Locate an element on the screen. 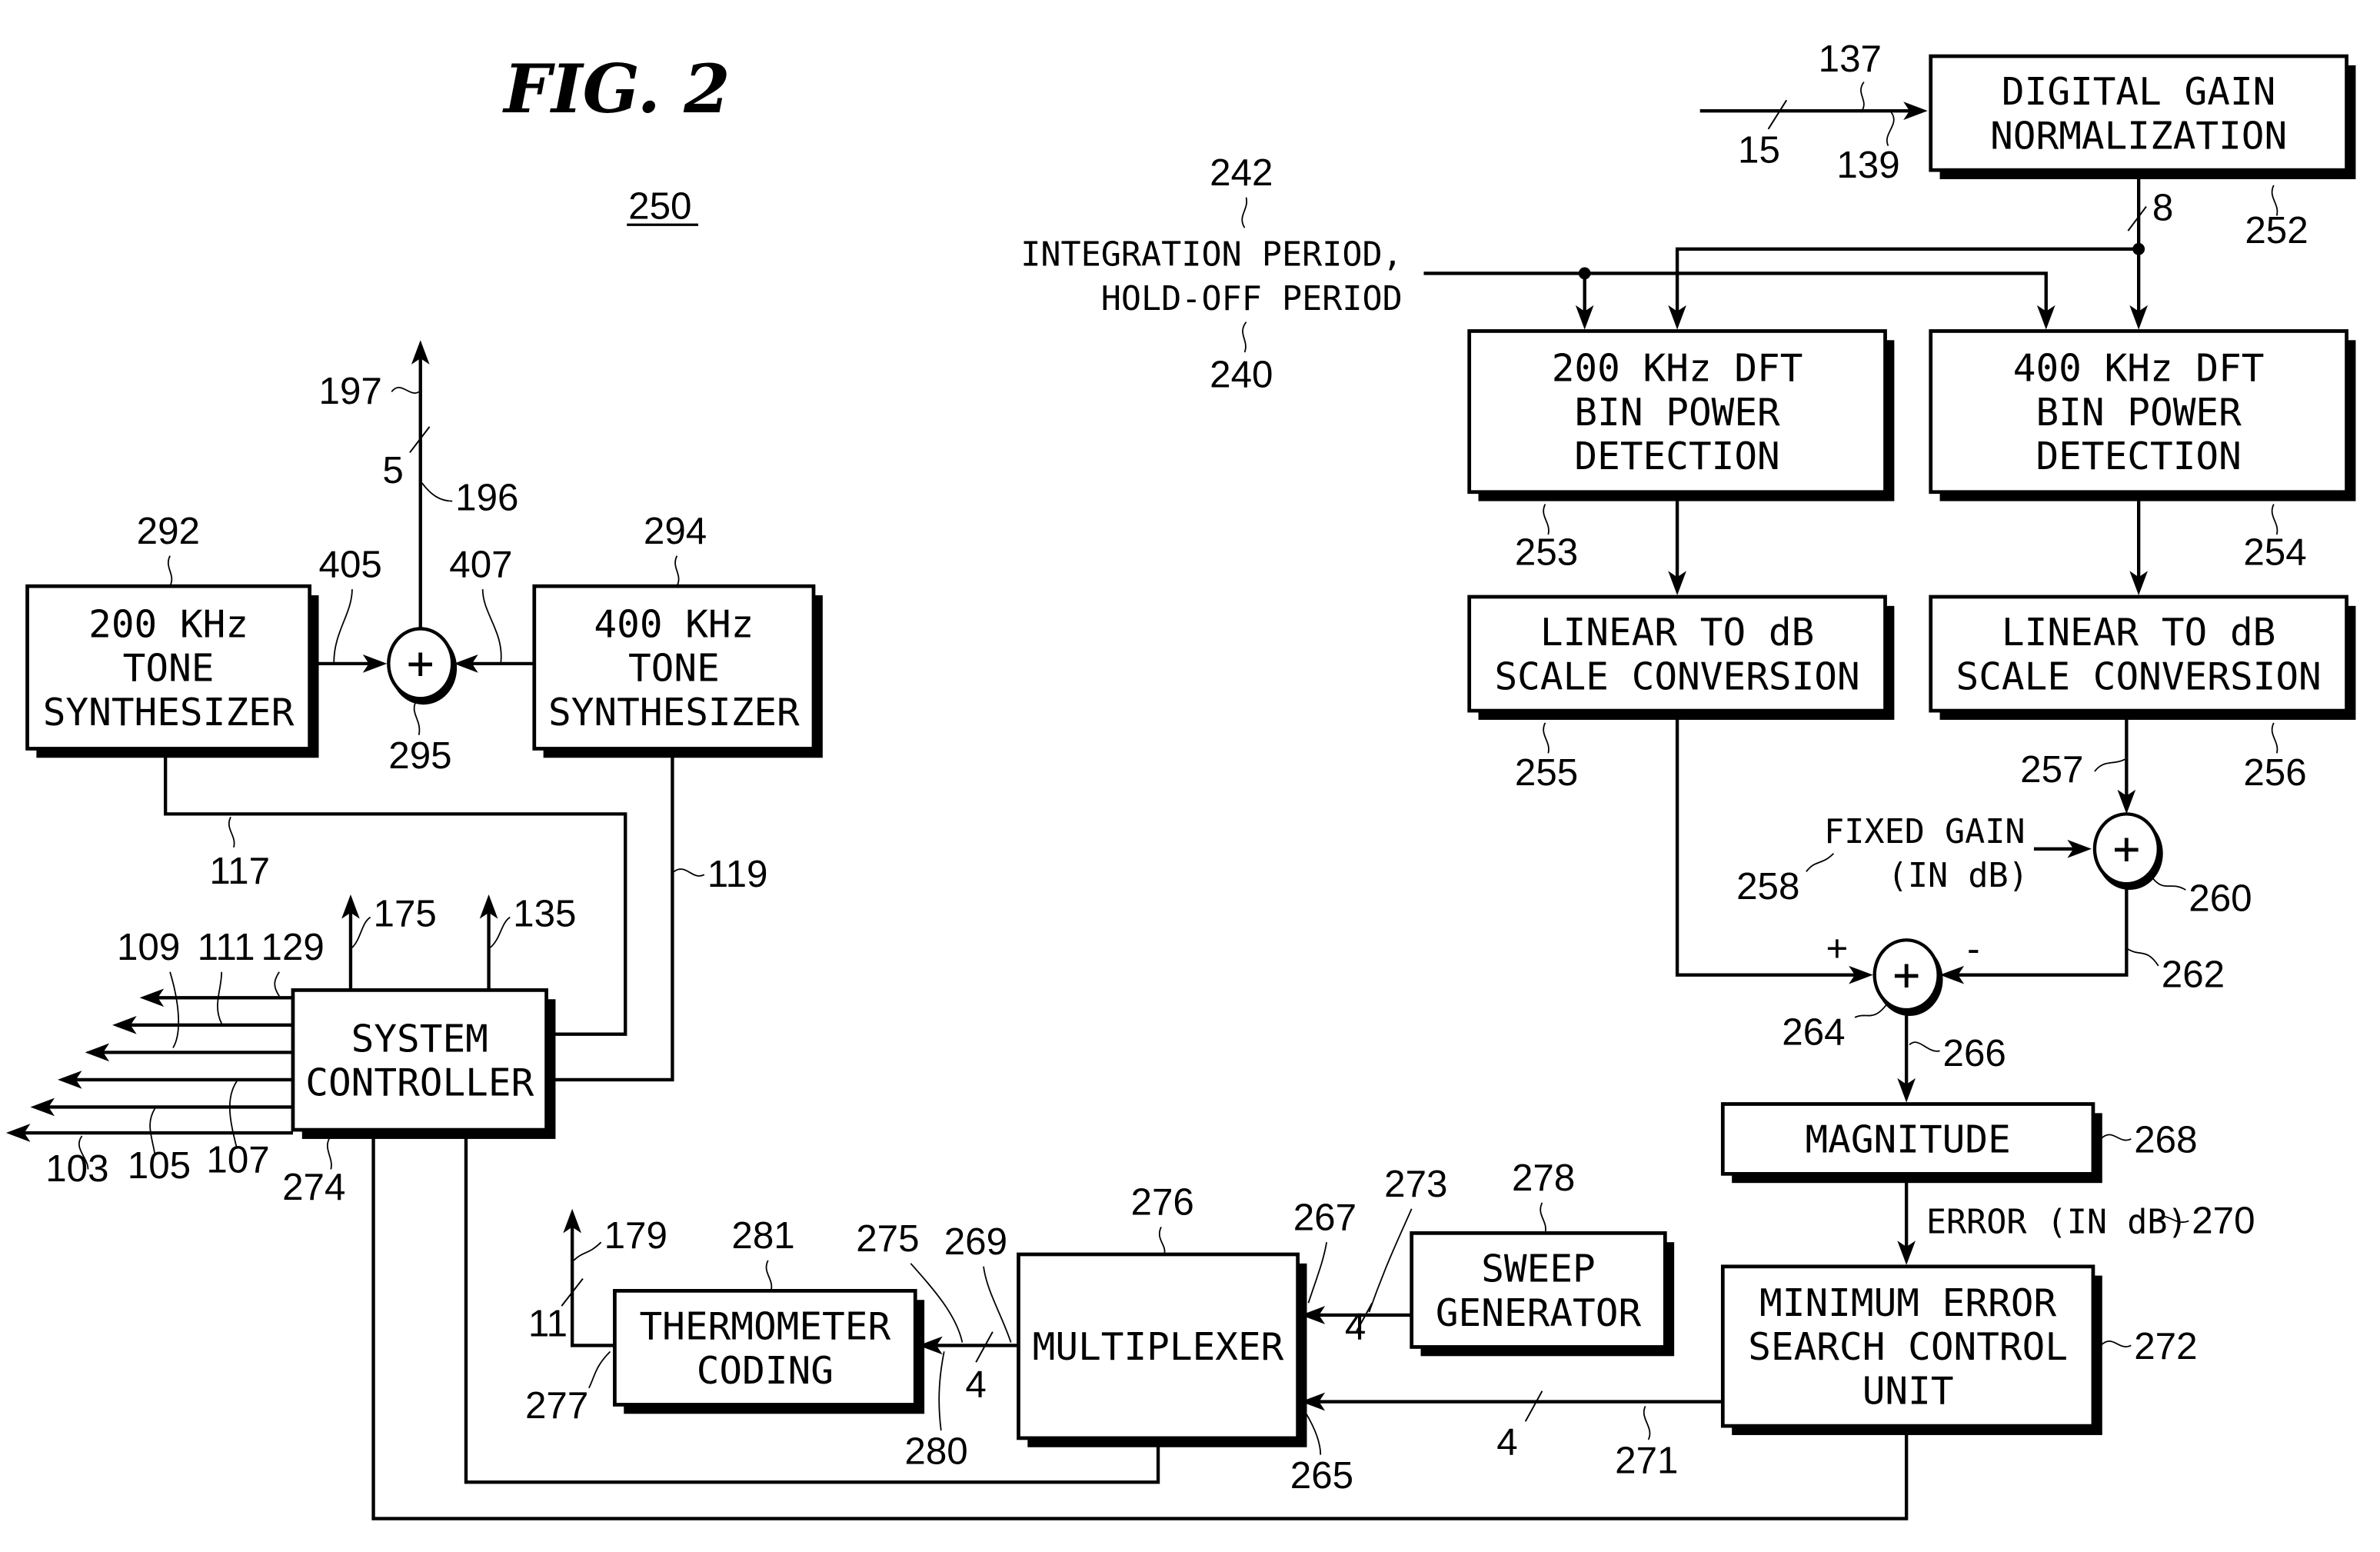  block-label-line: MINIMUM ERROR is located at coordinates (1908, 1303).